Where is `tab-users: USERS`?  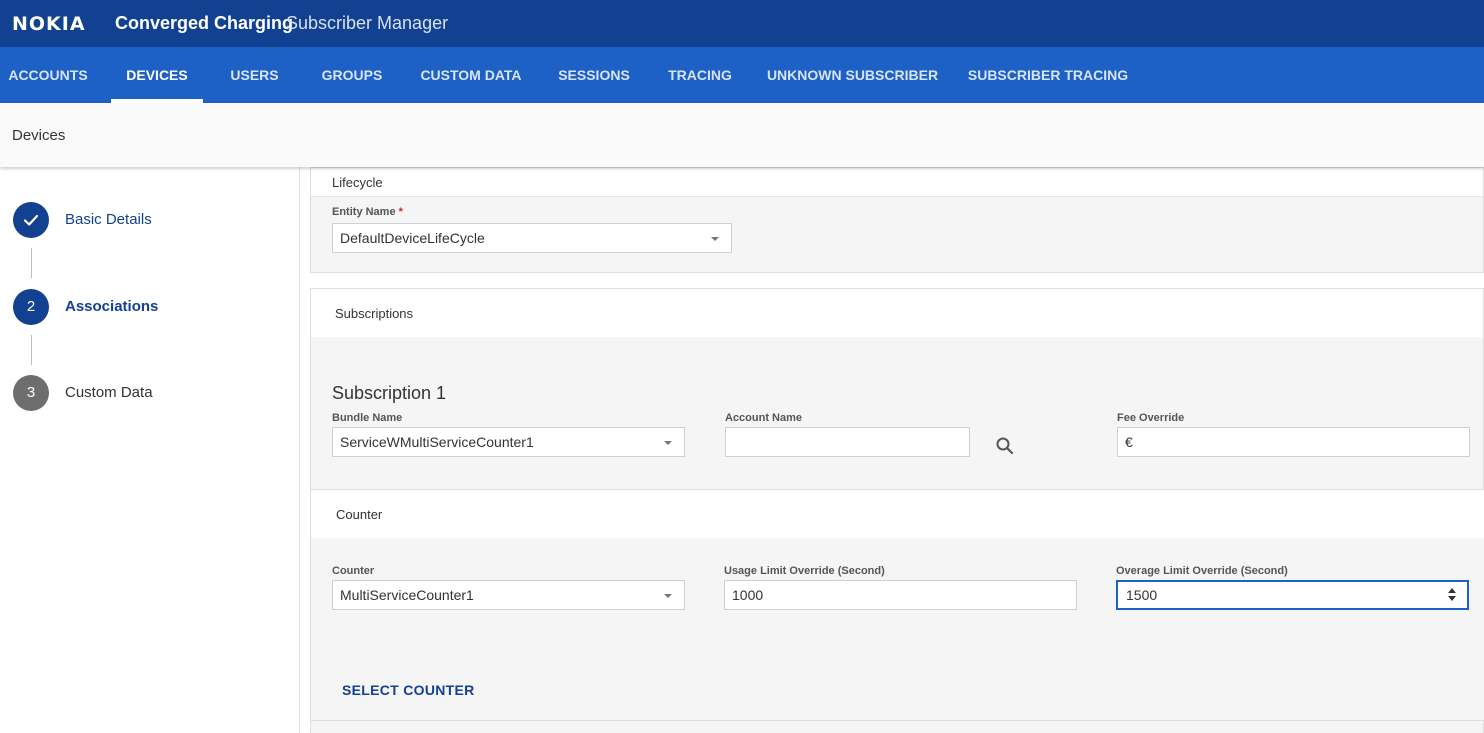 tab-users: USERS is located at coordinates (254, 75).